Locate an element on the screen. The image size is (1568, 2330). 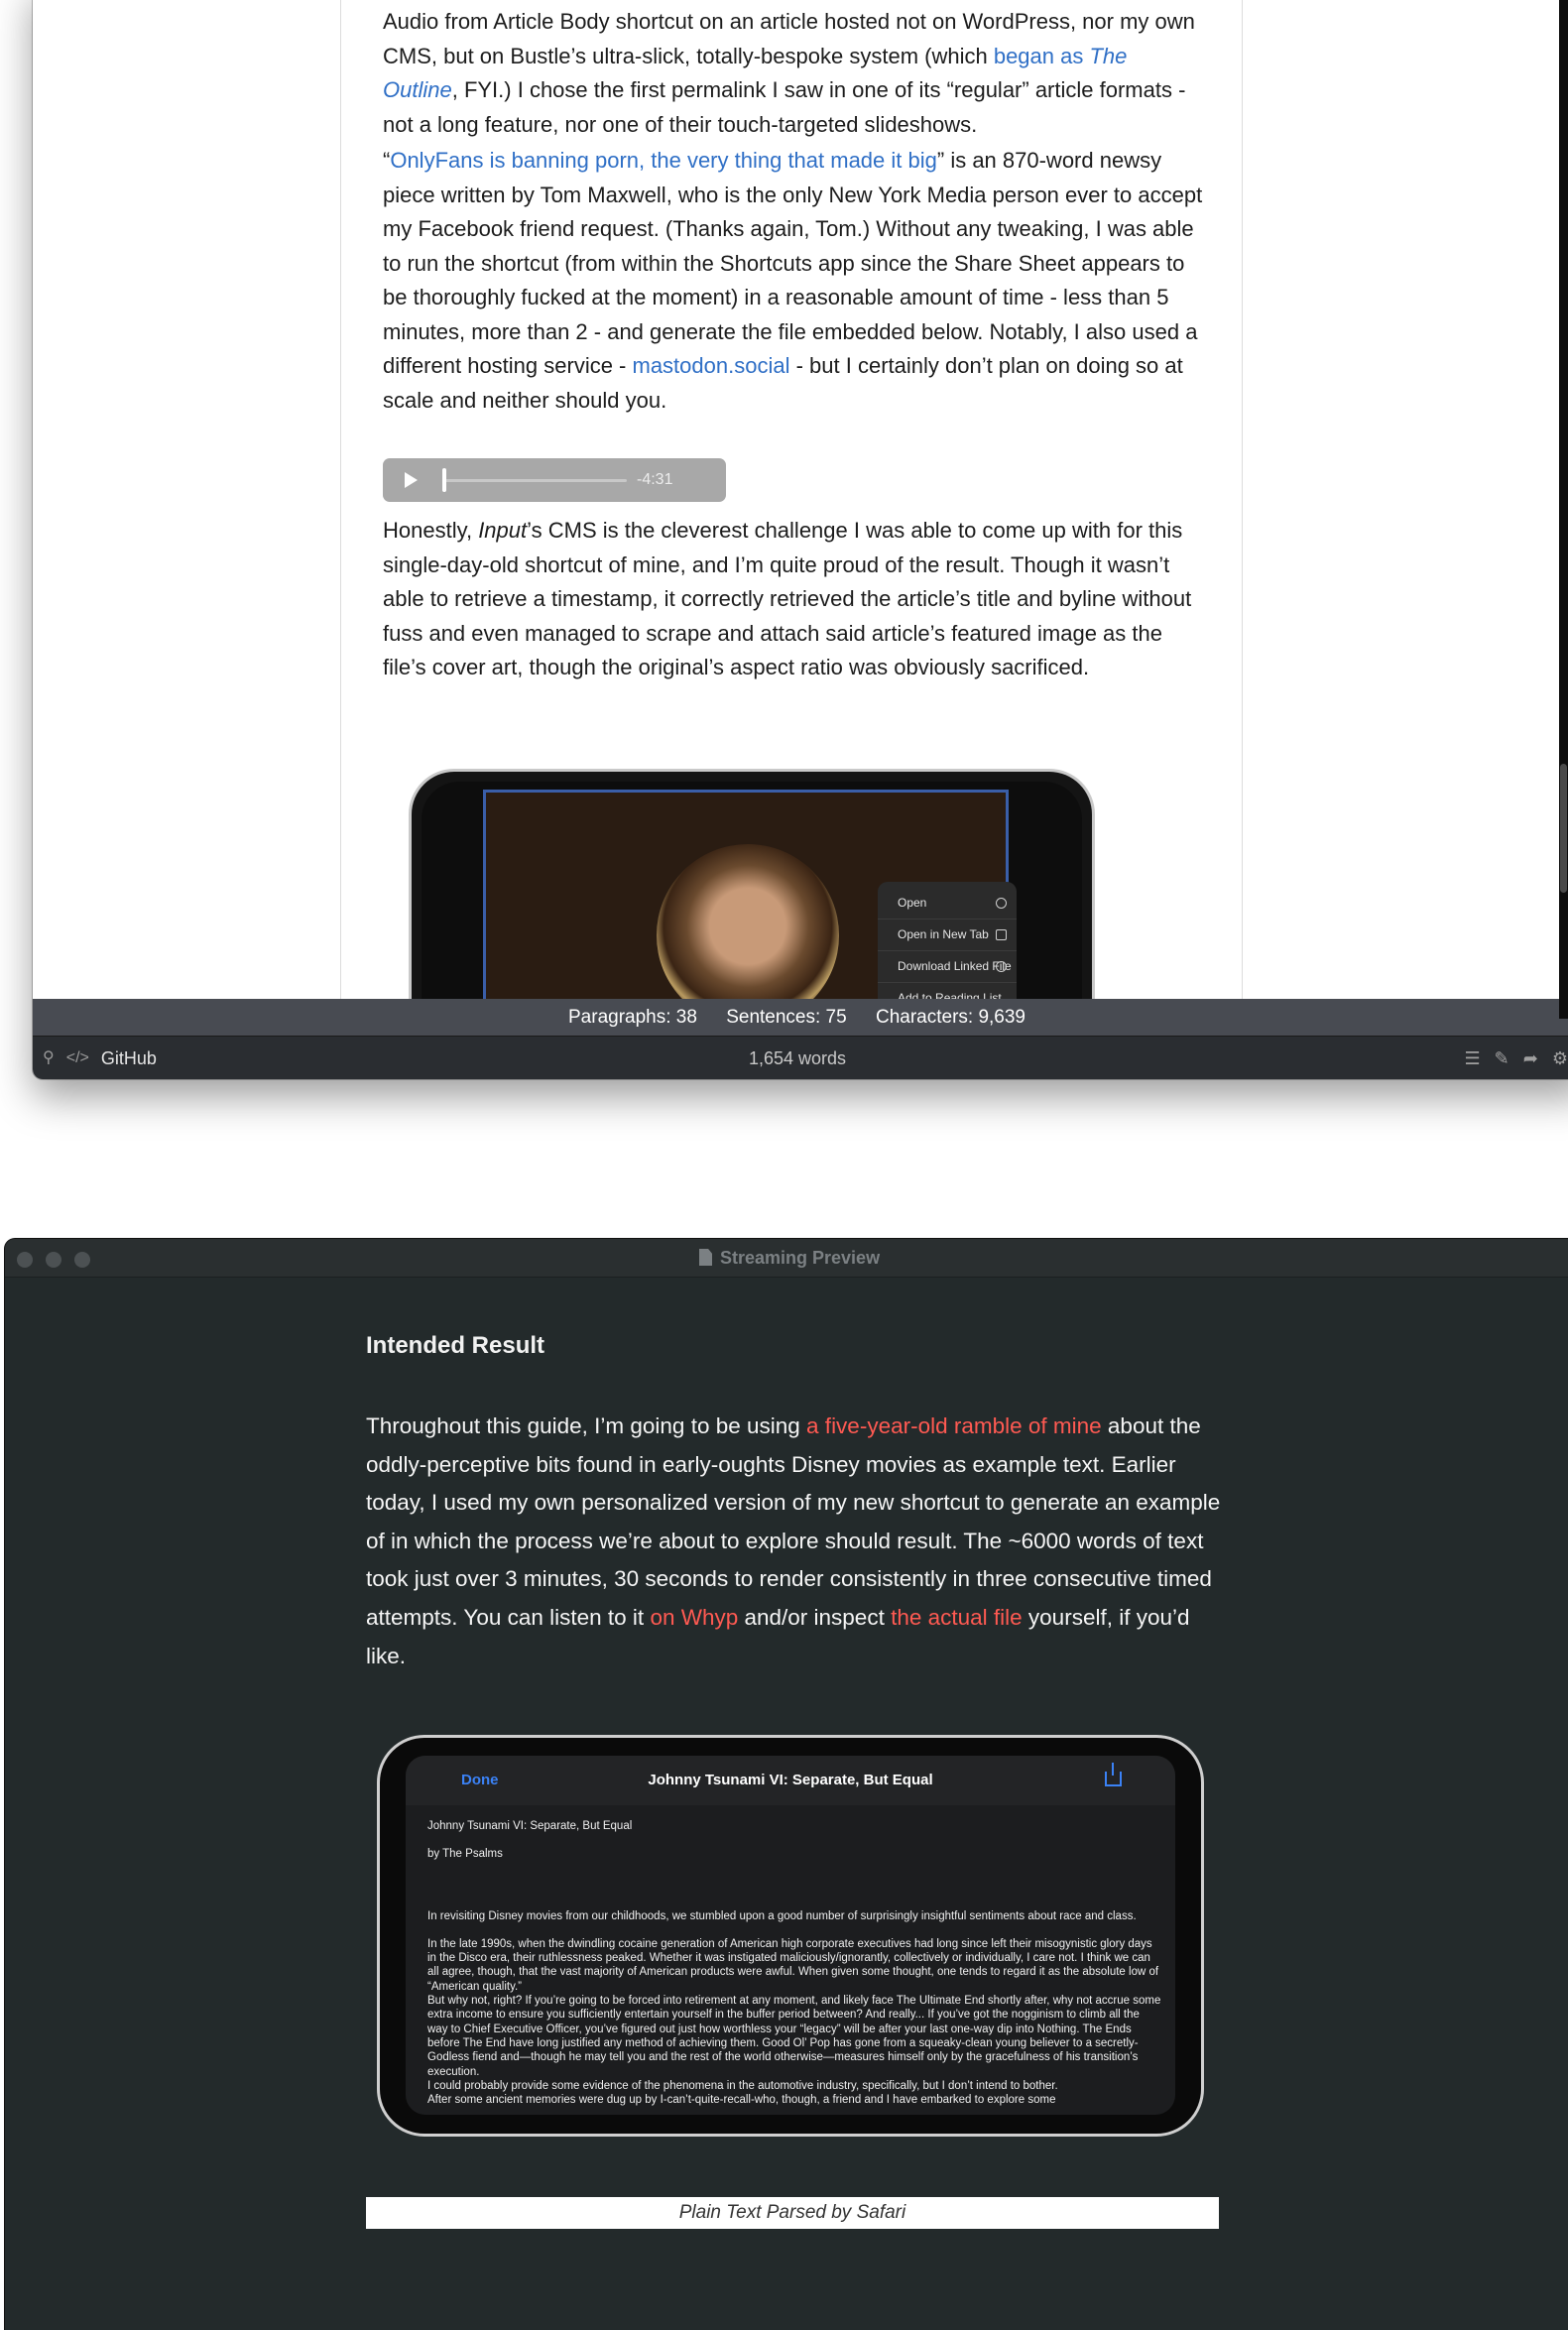
menu-item-download: Download Linked File is located at coordinates (947, 967).